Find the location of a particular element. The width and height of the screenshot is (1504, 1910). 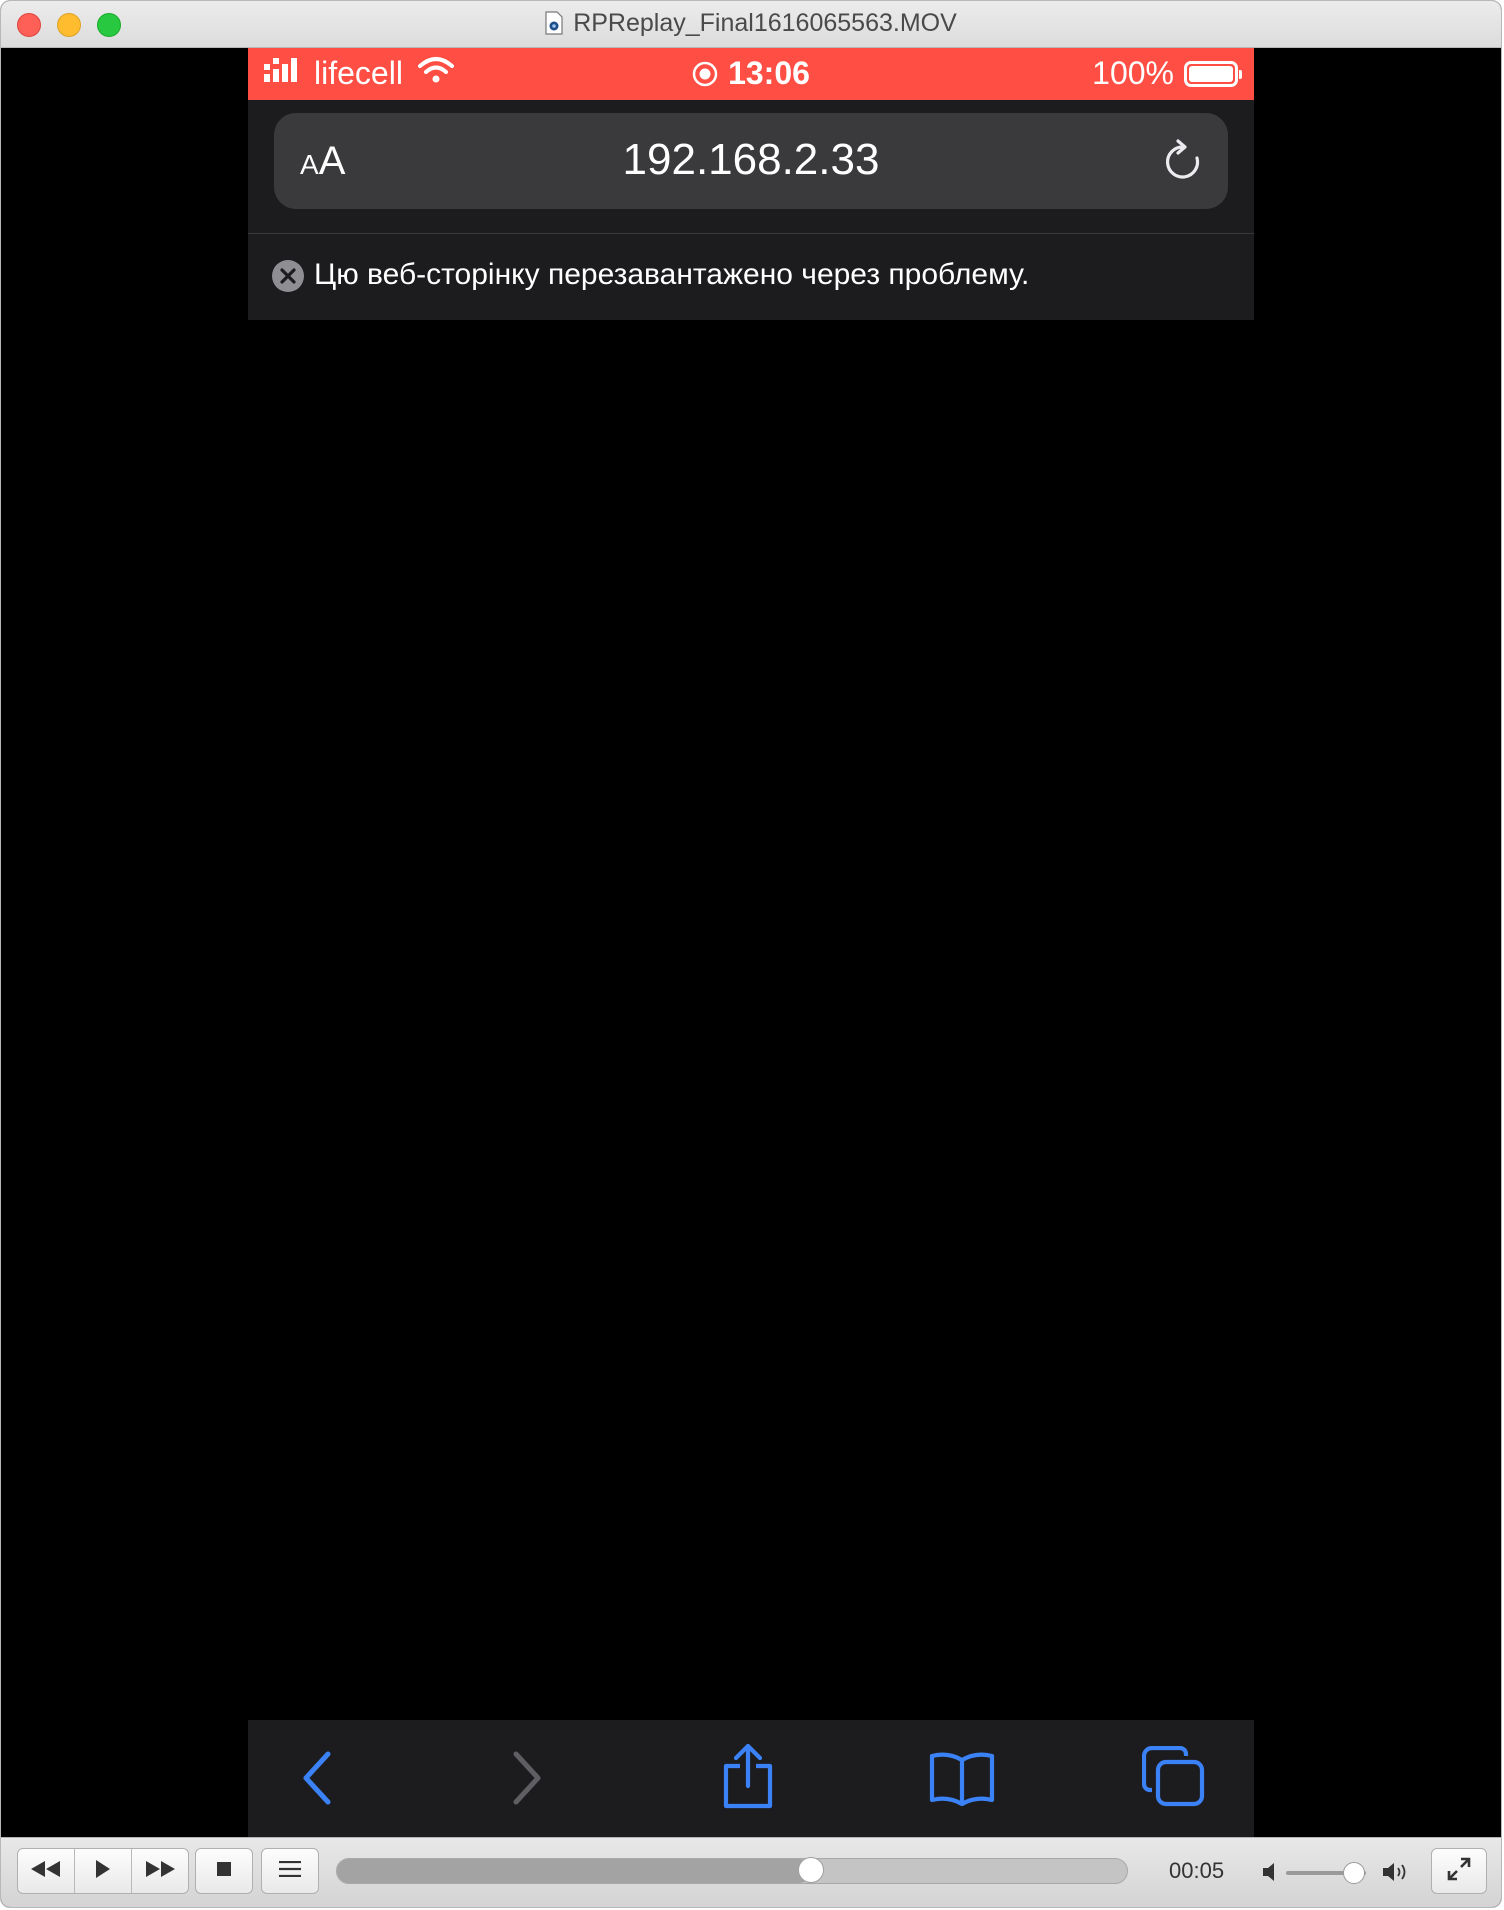

share-button is located at coordinates (748, 1778).